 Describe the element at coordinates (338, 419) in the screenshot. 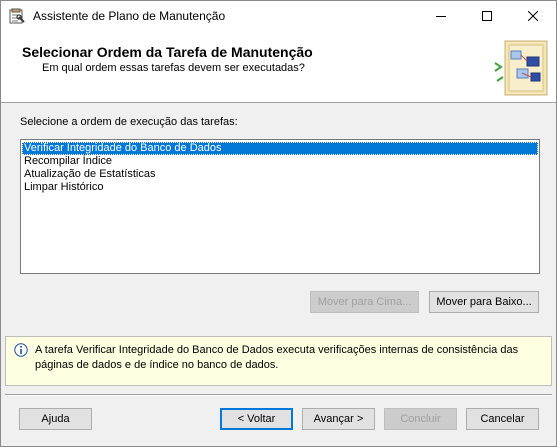

I see `next-button: Avançar >` at that location.